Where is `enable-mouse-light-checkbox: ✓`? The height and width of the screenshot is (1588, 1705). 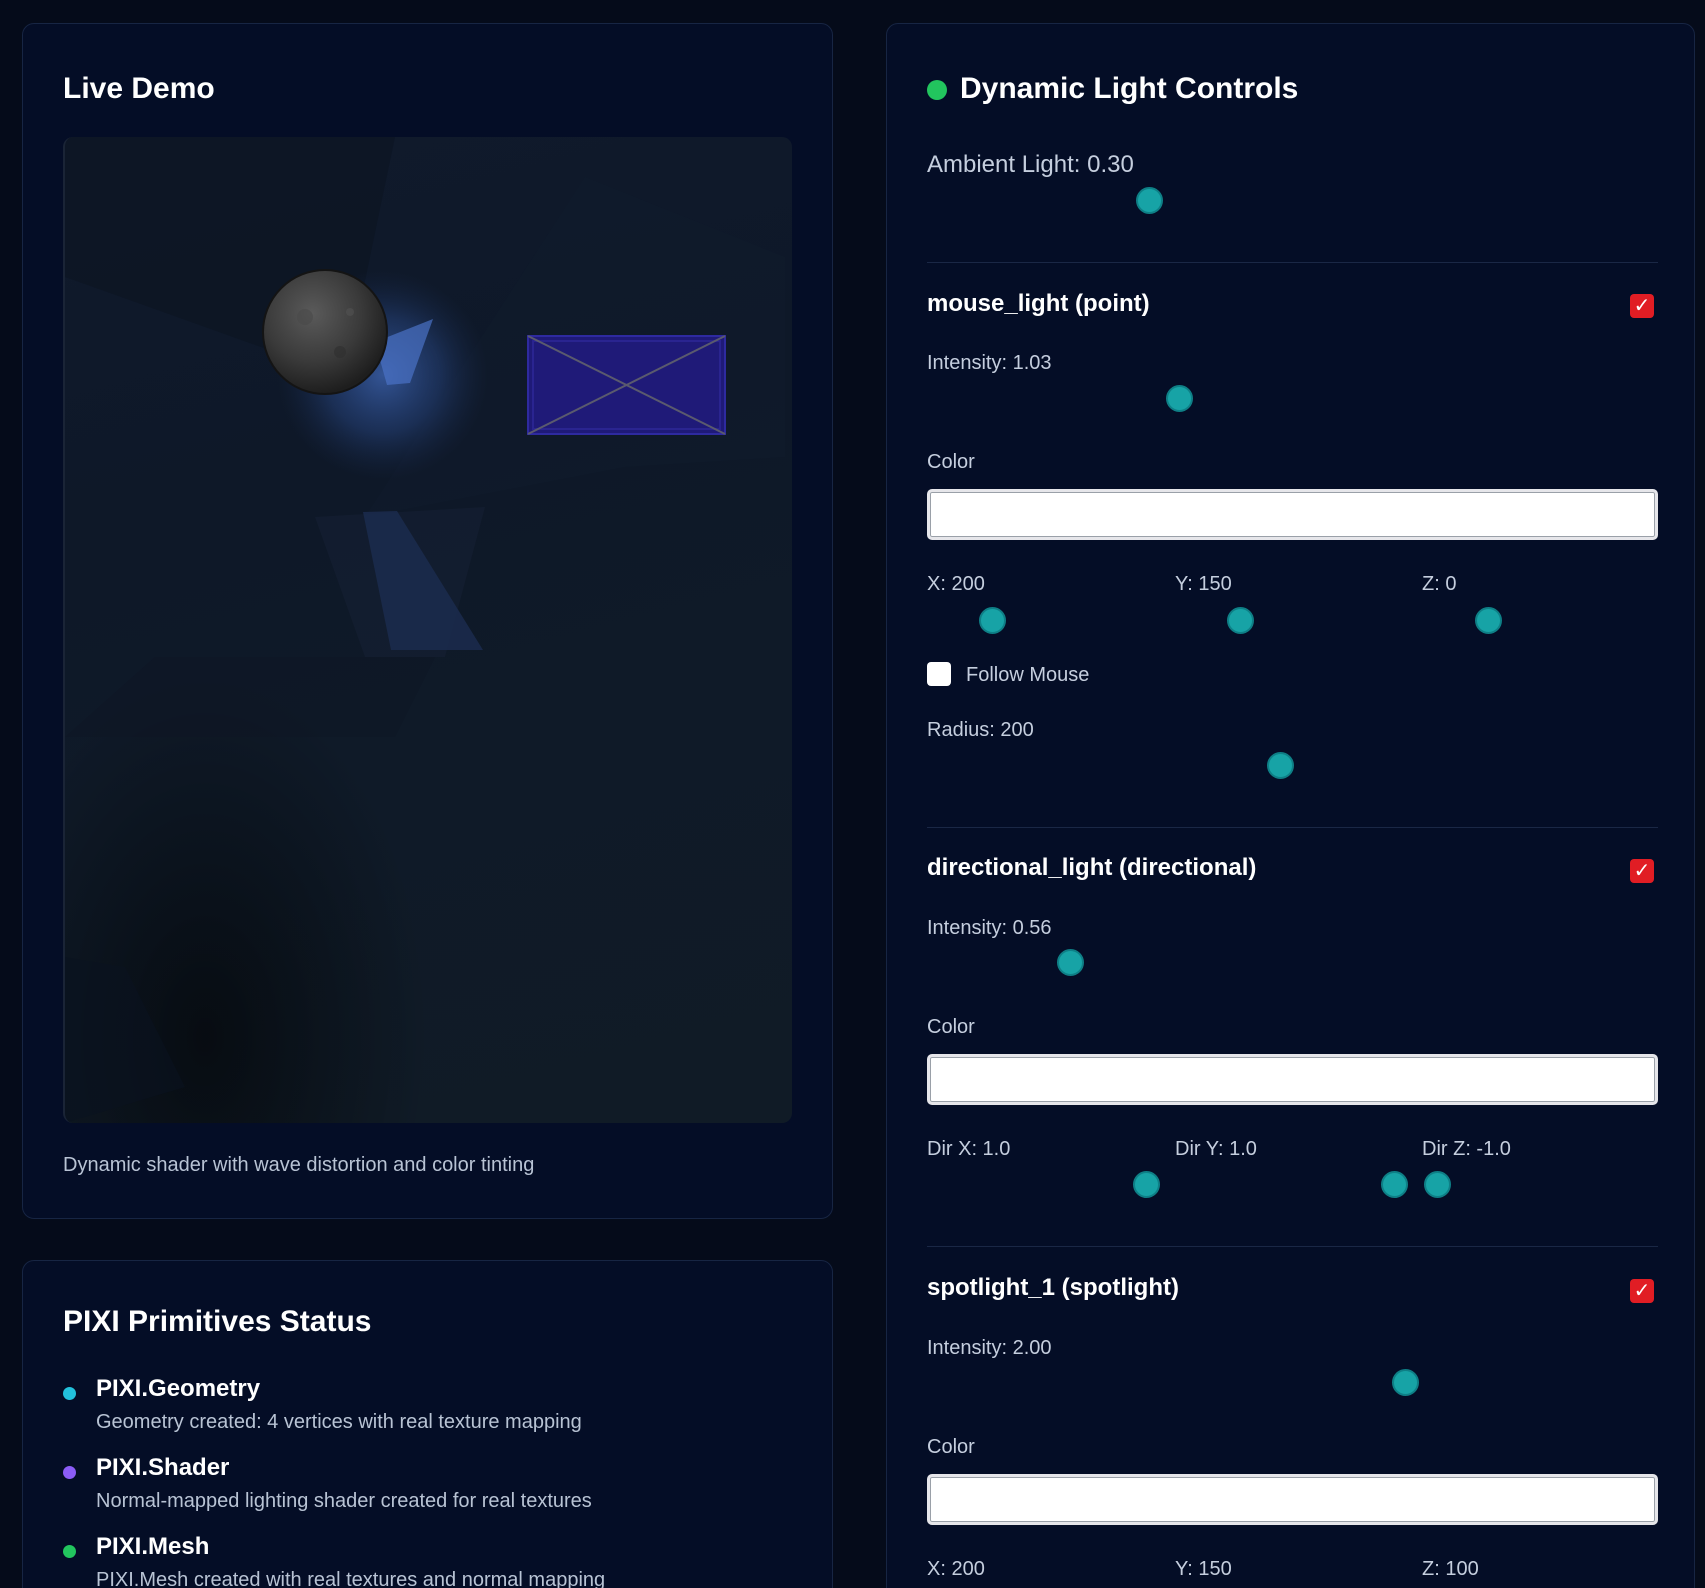 enable-mouse-light-checkbox: ✓ is located at coordinates (1642, 306).